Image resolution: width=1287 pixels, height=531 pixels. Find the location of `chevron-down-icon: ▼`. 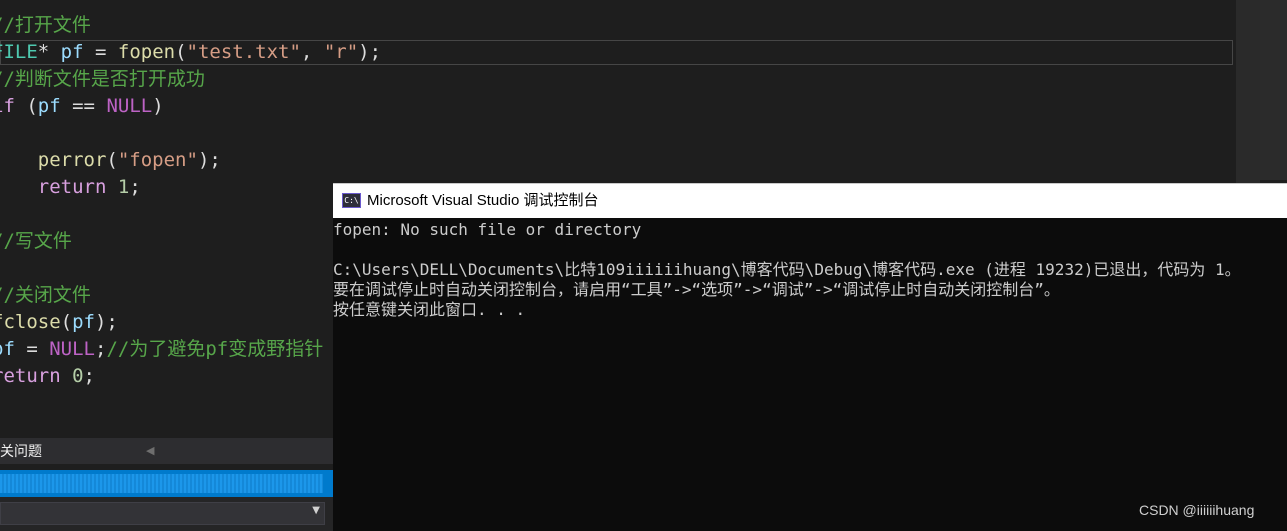

chevron-down-icon: ▼ is located at coordinates (316, 510).